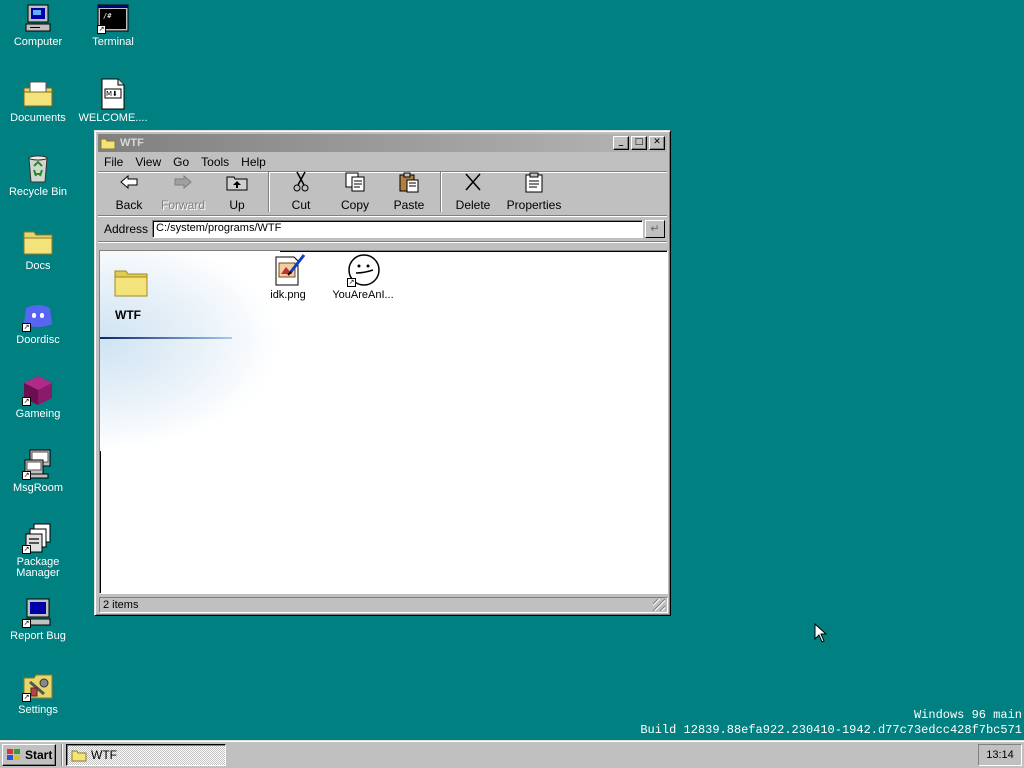 Image resolution: width=1024 pixels, height=768 pixels. What do you see at coordinates (382, 162) in the screenshot?
I see `menu-bar: File View Go Tools Help` at bounding box center [382, 162].